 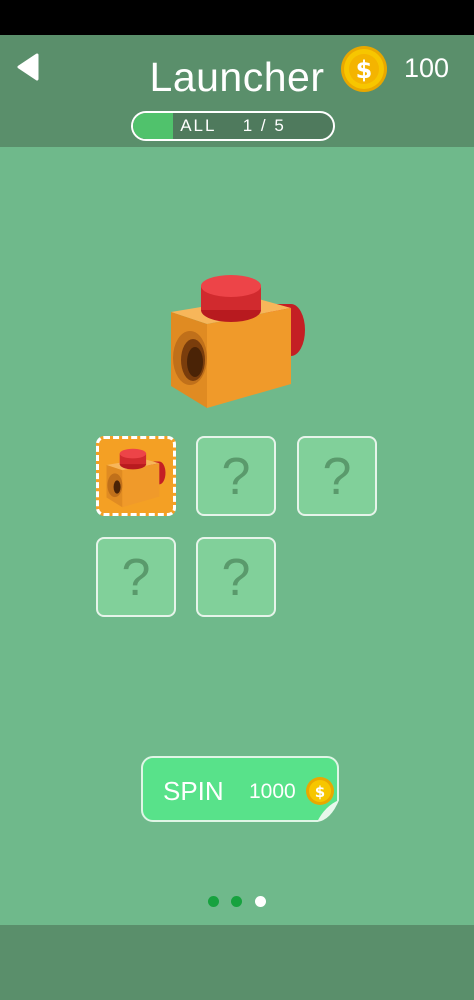 I want to click on spin-button: SPIN 1000 $, so click(x=240, y=789).